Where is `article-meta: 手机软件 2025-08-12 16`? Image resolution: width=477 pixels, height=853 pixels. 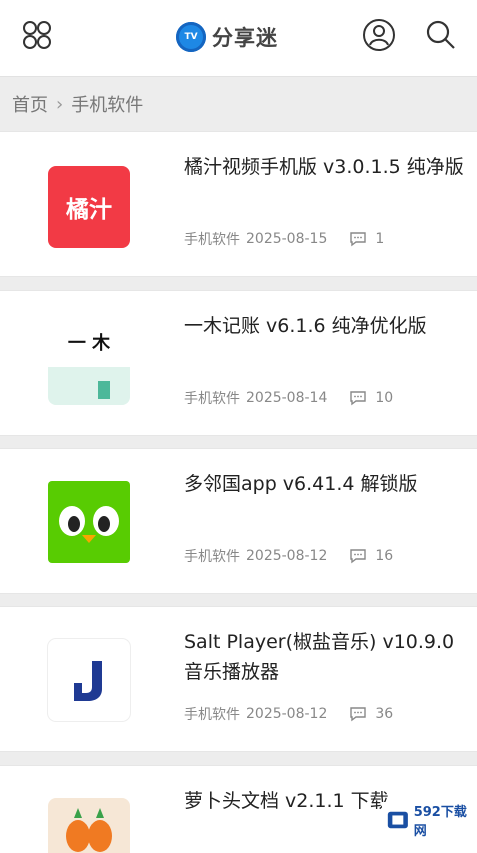
article-meta: 手机软件 2025-08-12 16 is located at coordinates (288, 556).